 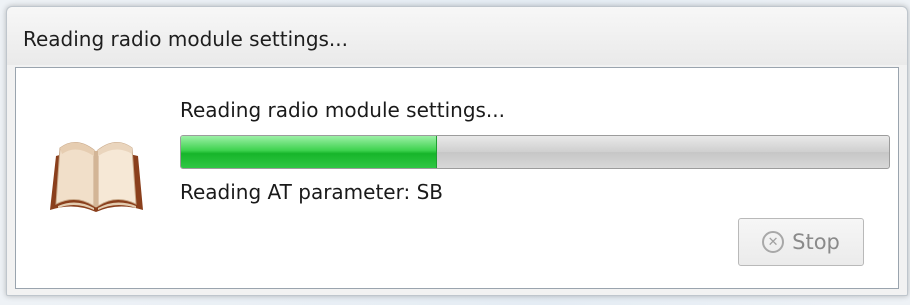 What do you see at coordinates (96, 177) in the screenshot?
I see `open-book-icon` at bounding box center [96, 177].